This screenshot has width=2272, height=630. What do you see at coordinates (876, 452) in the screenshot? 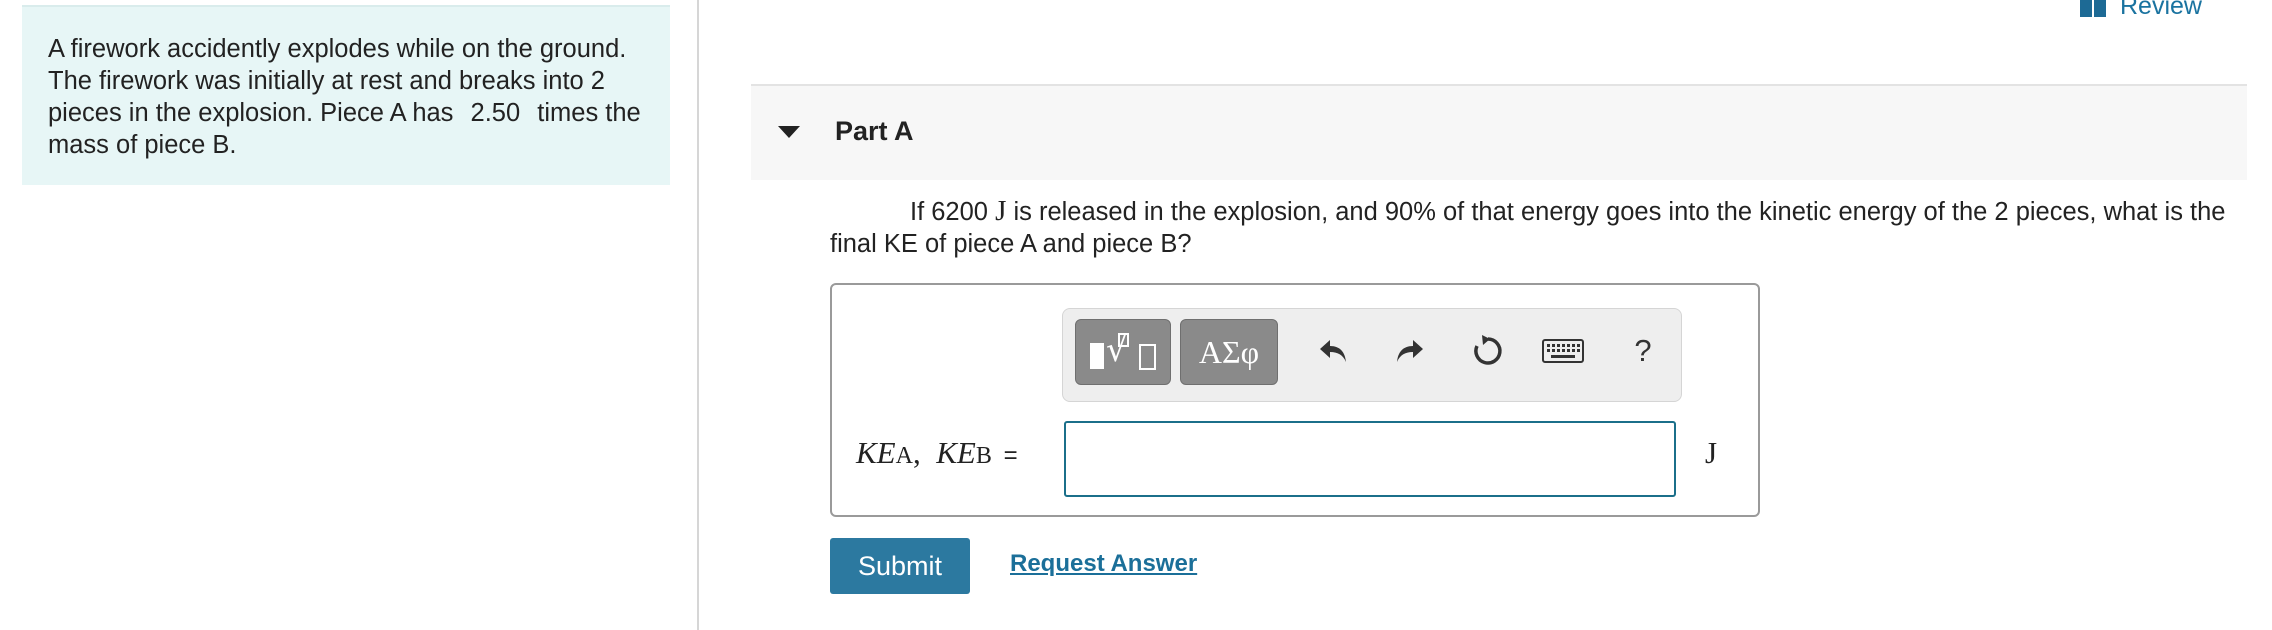
I see `answer-var-1: KE` at bounding box center [876, 452].